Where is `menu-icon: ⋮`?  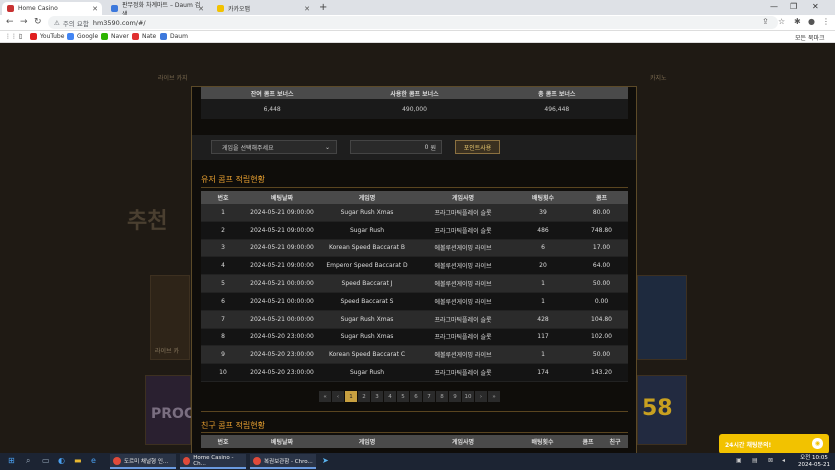 menu-icon: ⋮ is located at coordinates (826, 21).